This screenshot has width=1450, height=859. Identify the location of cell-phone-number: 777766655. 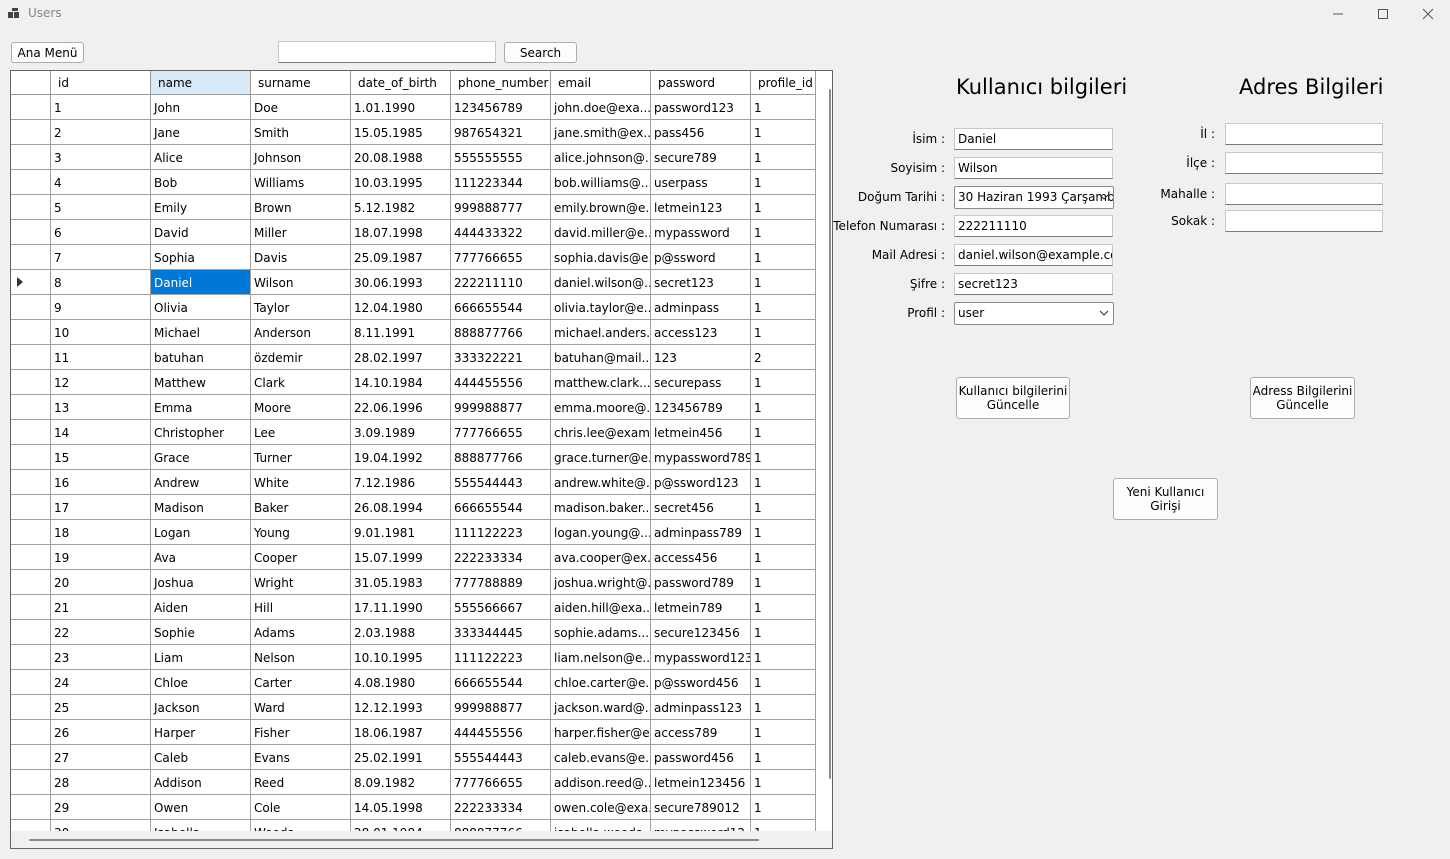
(501, 432).